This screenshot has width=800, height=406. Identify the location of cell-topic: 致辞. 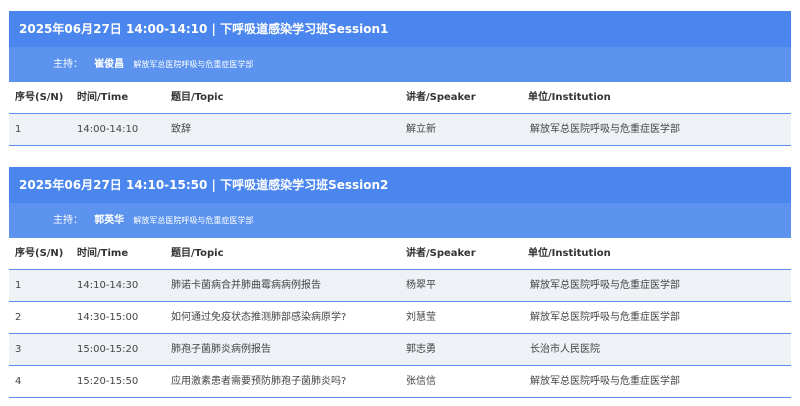
(181, 129).